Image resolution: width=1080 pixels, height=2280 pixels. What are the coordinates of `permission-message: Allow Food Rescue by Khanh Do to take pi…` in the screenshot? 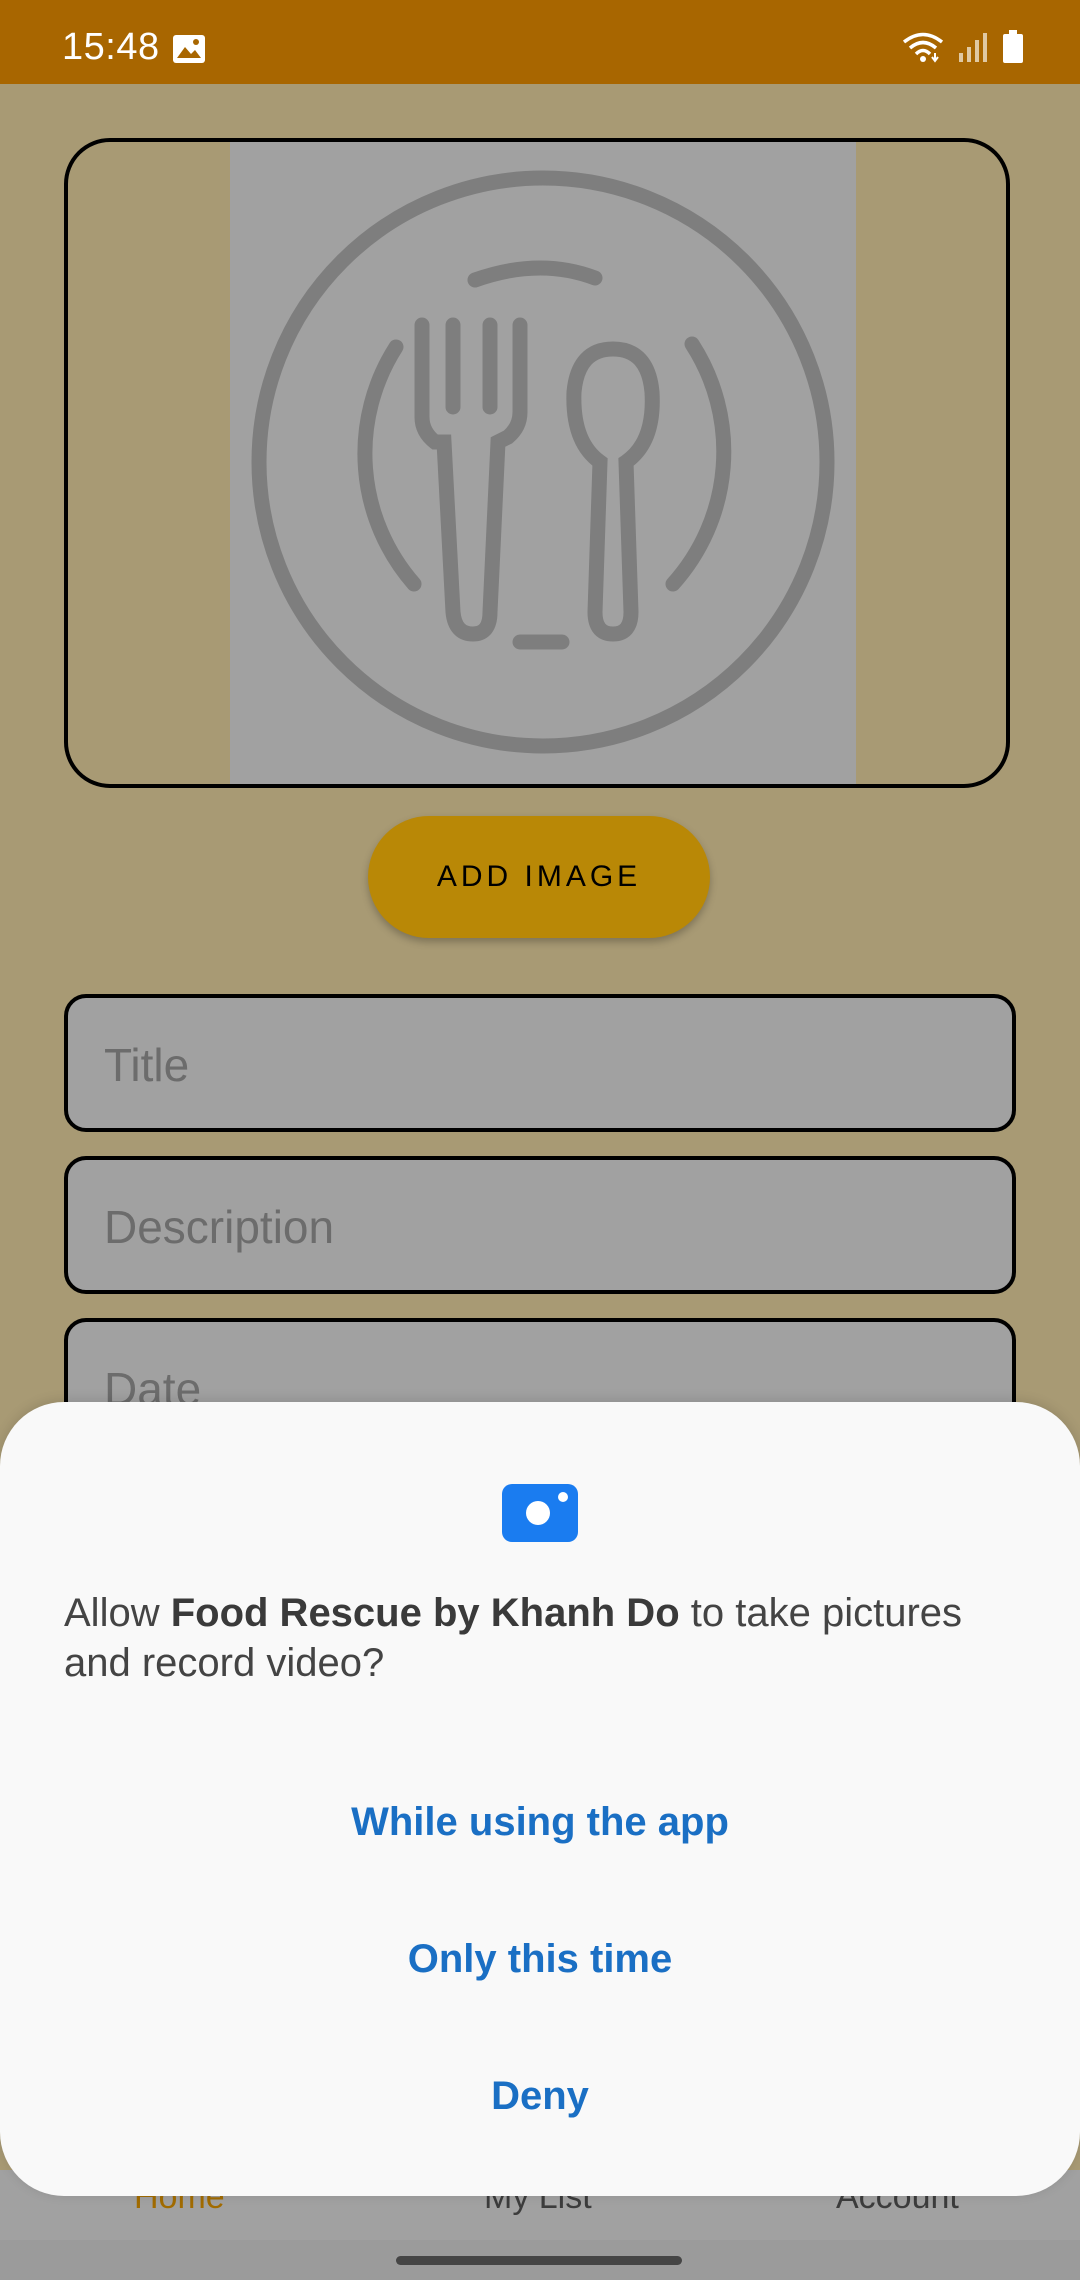 It's located at (534, 1638).